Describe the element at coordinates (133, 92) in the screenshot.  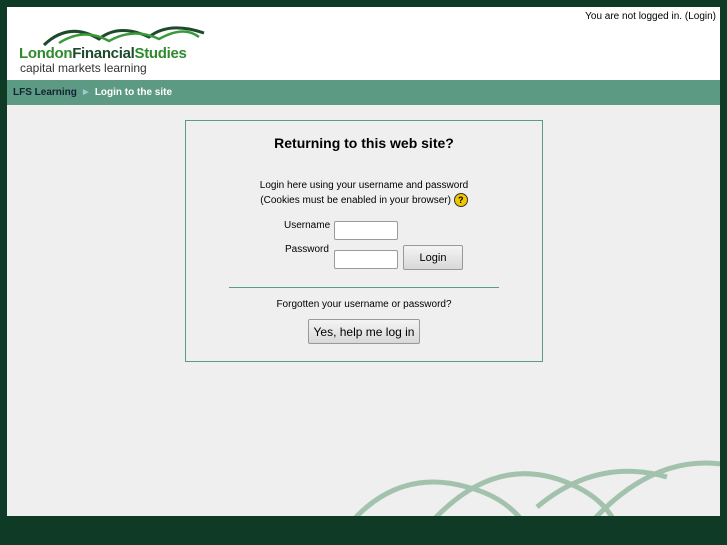
I see `breadcrumb-current: Login to the site` at that location.